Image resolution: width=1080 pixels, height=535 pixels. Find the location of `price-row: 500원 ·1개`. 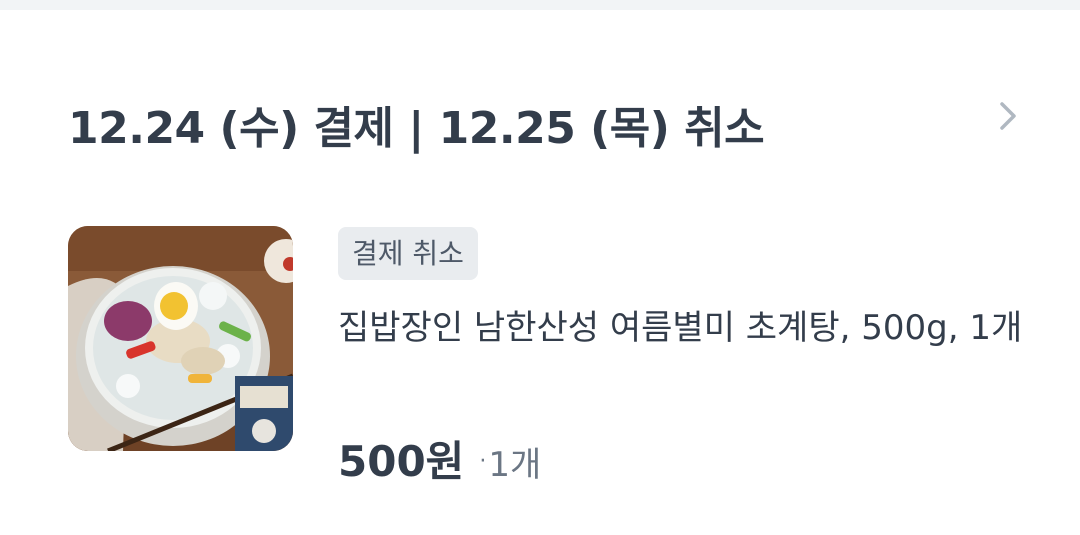

price-row: 500원 ·1개 is located at coordinates (439, 458).